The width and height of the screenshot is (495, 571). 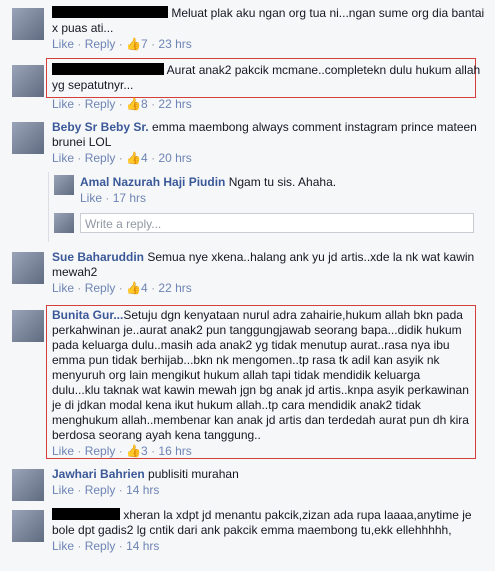 I want to click on comment-meta: Like · 17 hrs, so click(x=113, y=198).